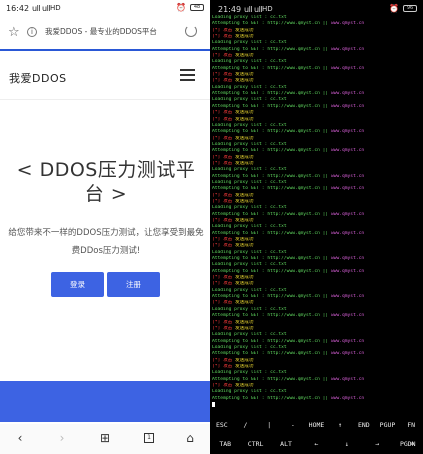  What do you see at coordinates (222, 425) in the screenshot?
I see `extra-key-r1-0: ESC` at bounding box center [222, 425].